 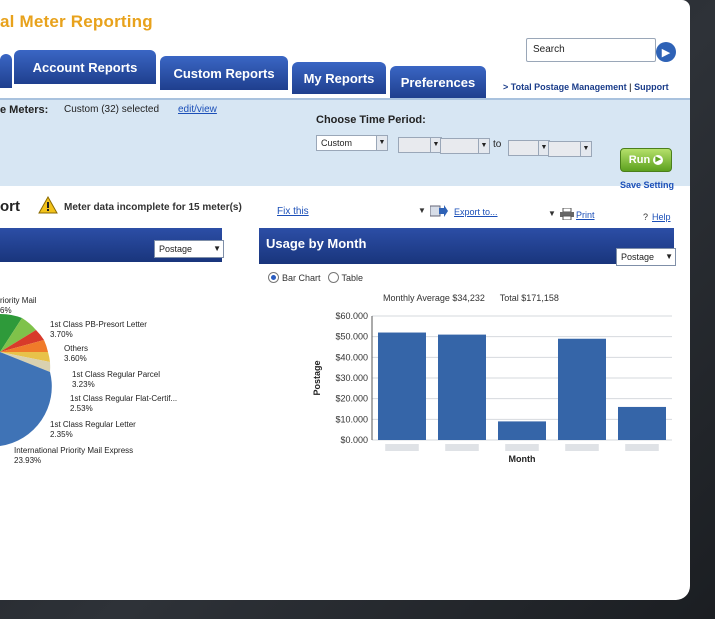 What do you see at coordinates (351, 357) in the screenshot?
I see `y-tick-label: $40.000` at bounding box center [351, 357].